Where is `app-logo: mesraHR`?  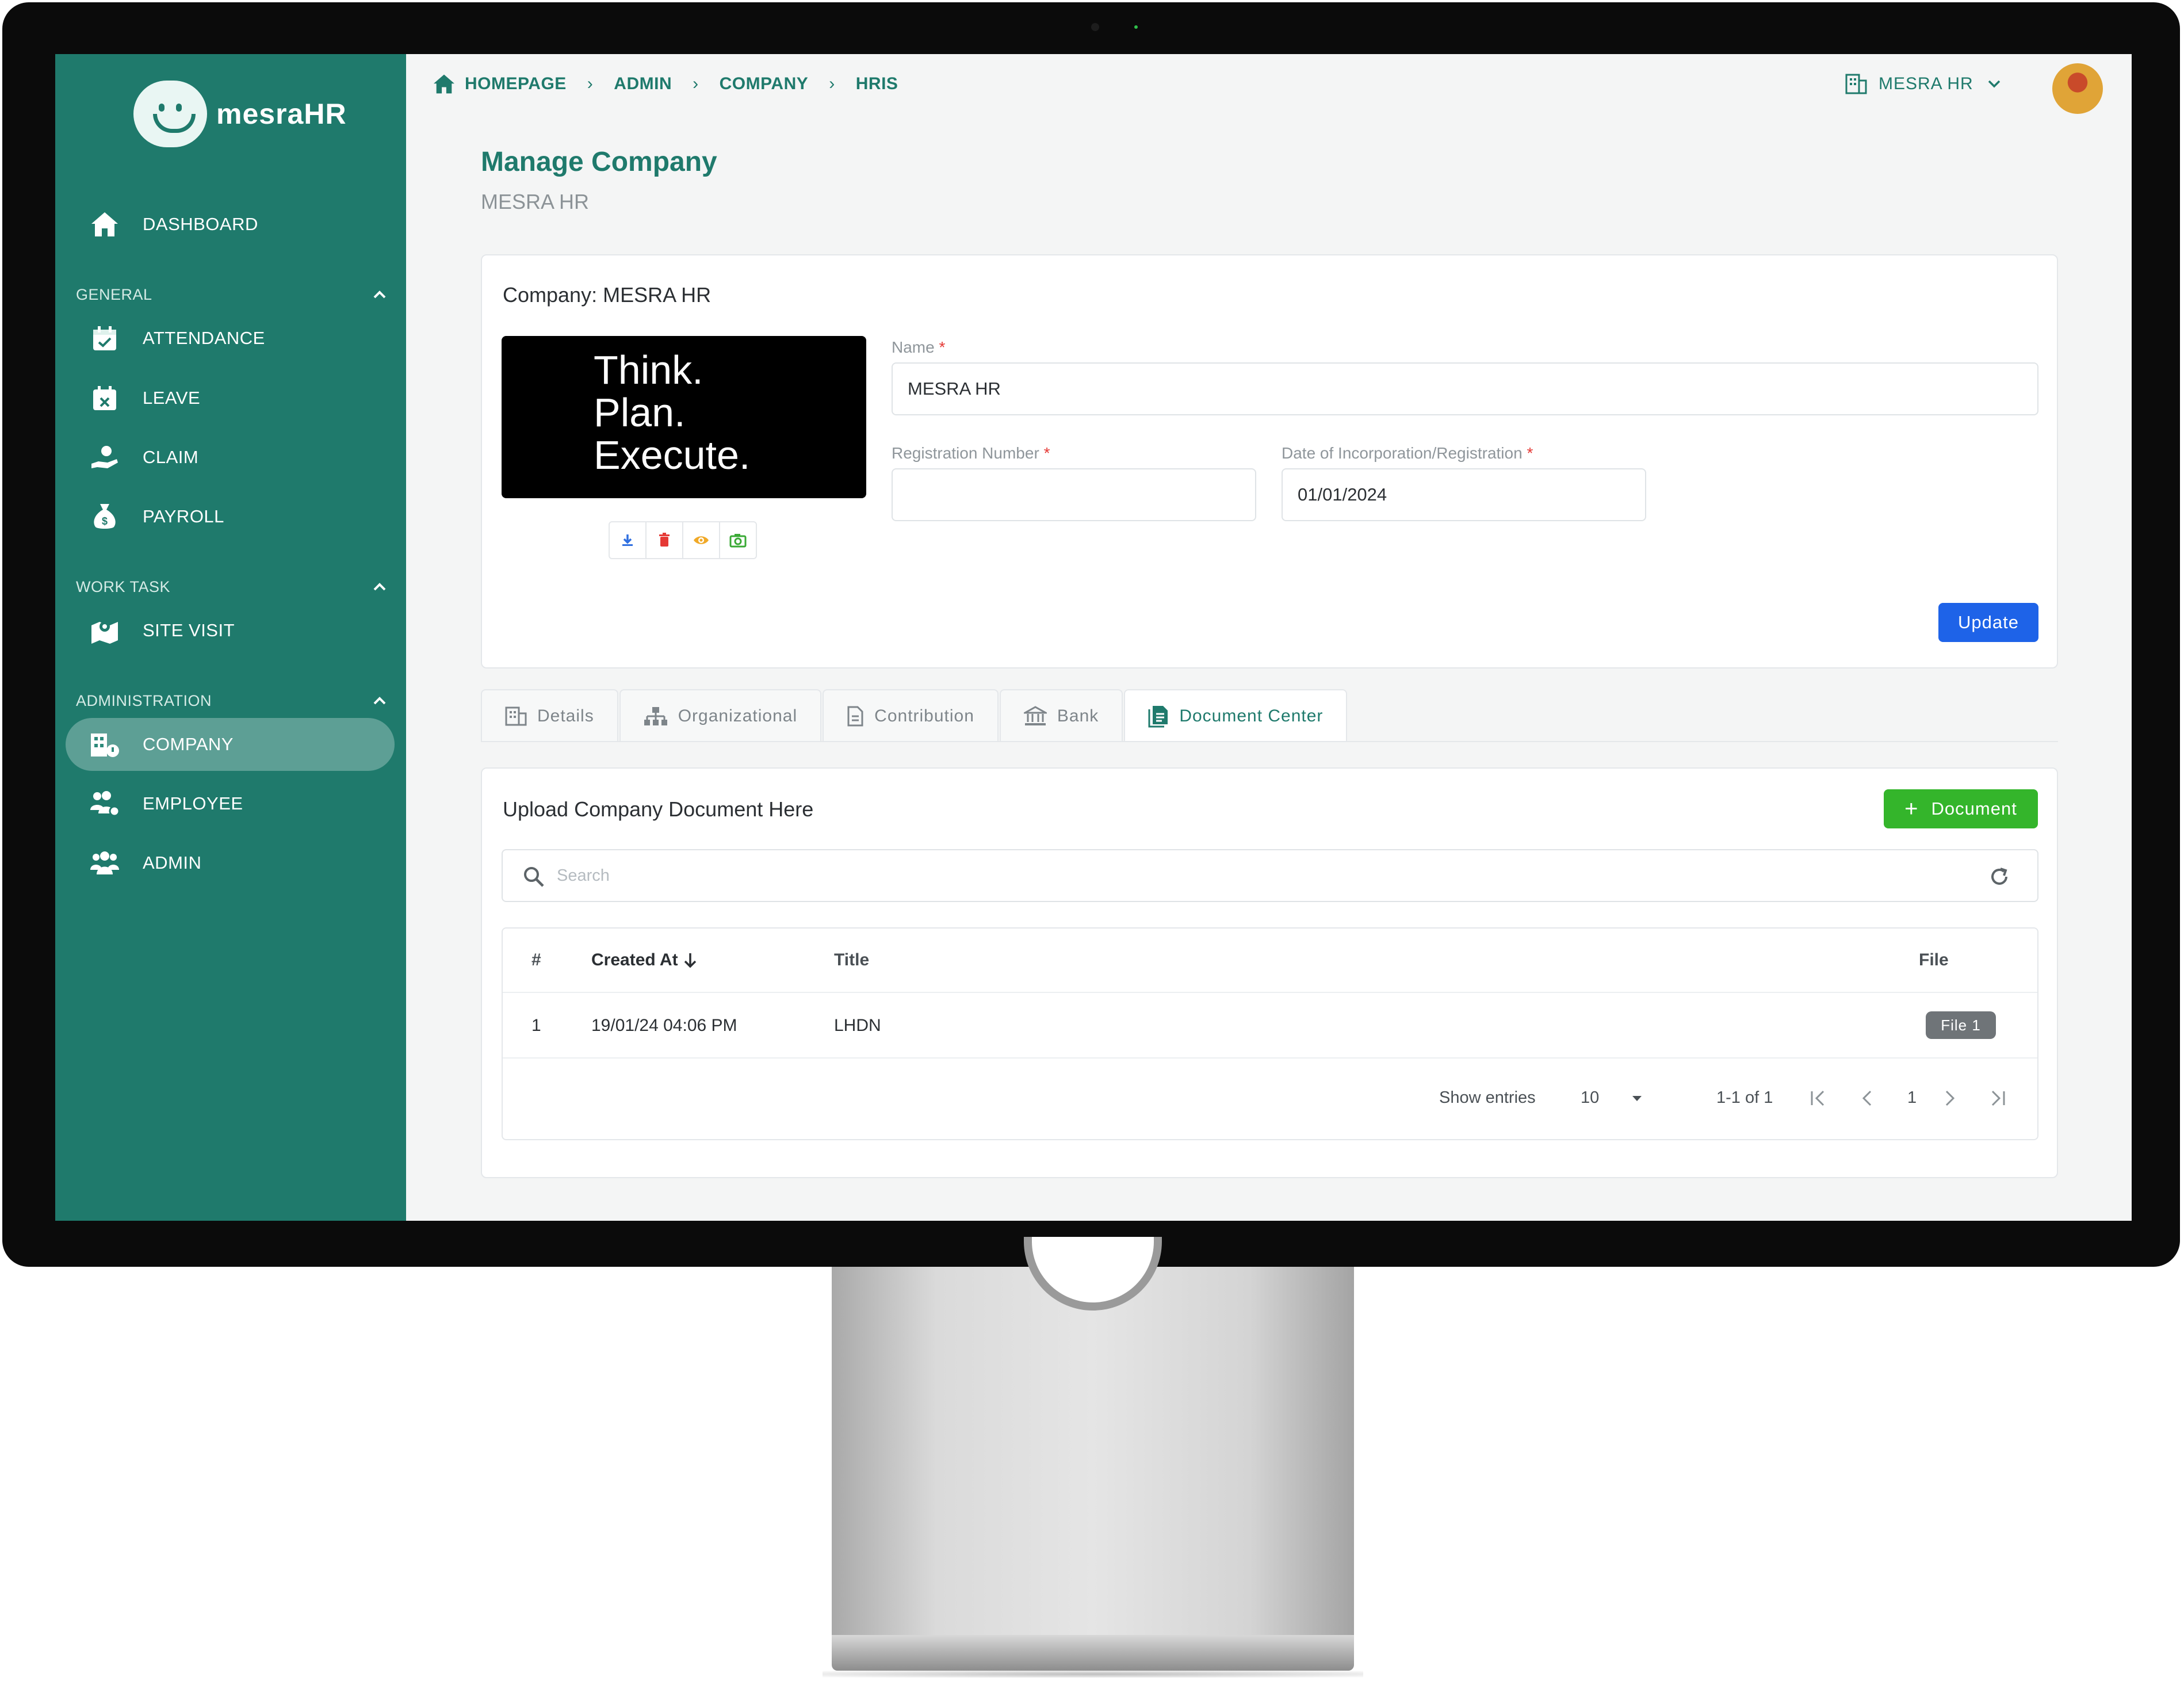 app-logo: mesraHR is located at coordinates (240, 114).